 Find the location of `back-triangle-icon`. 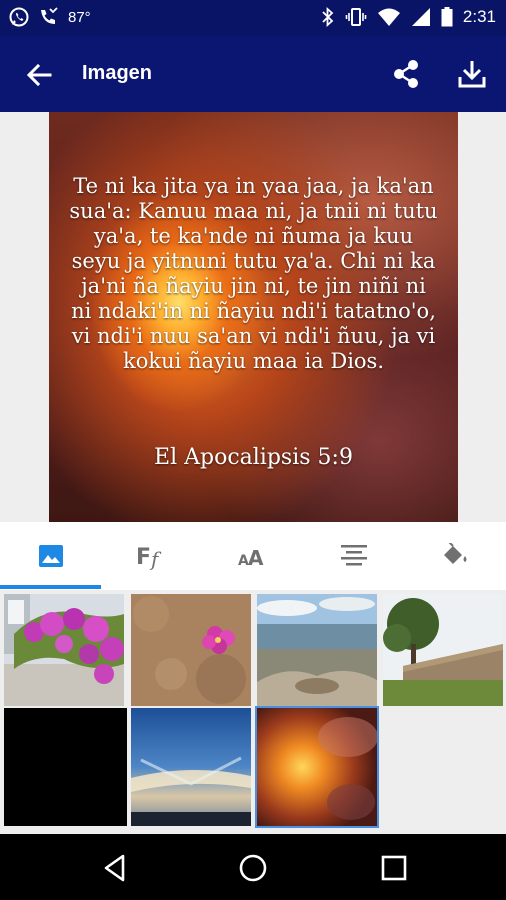

back-triangle-icon is located at coordinates (115, 868).